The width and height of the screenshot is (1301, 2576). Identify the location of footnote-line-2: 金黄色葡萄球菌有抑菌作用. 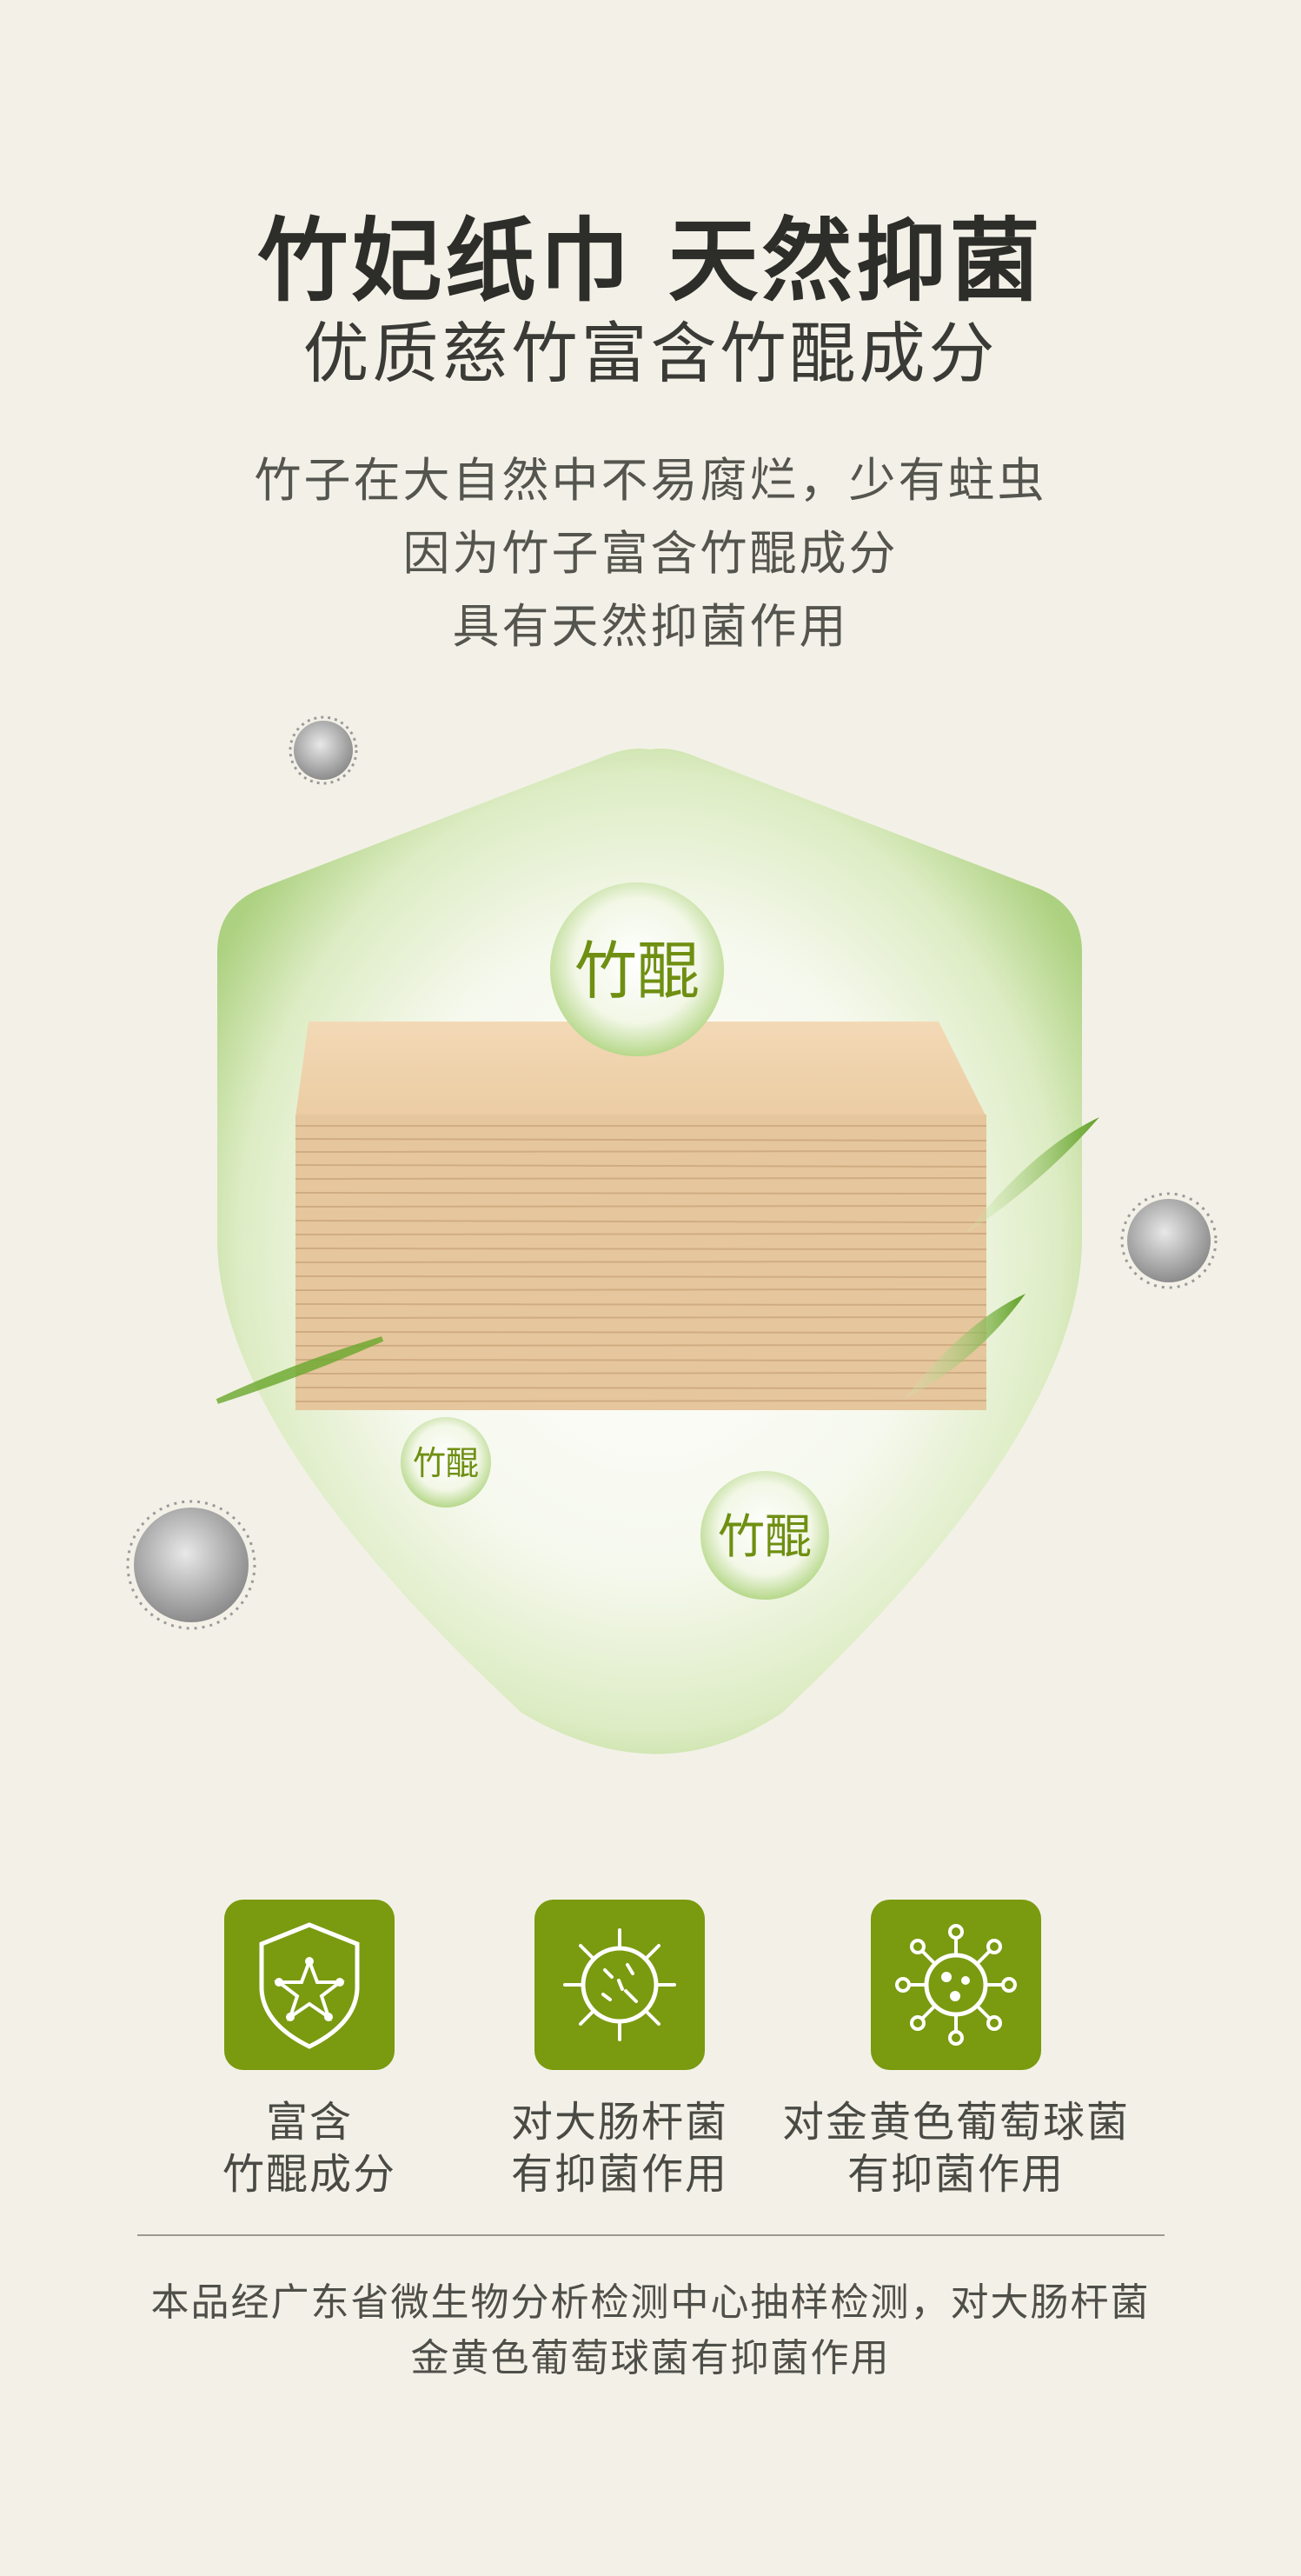
(650, 2358).